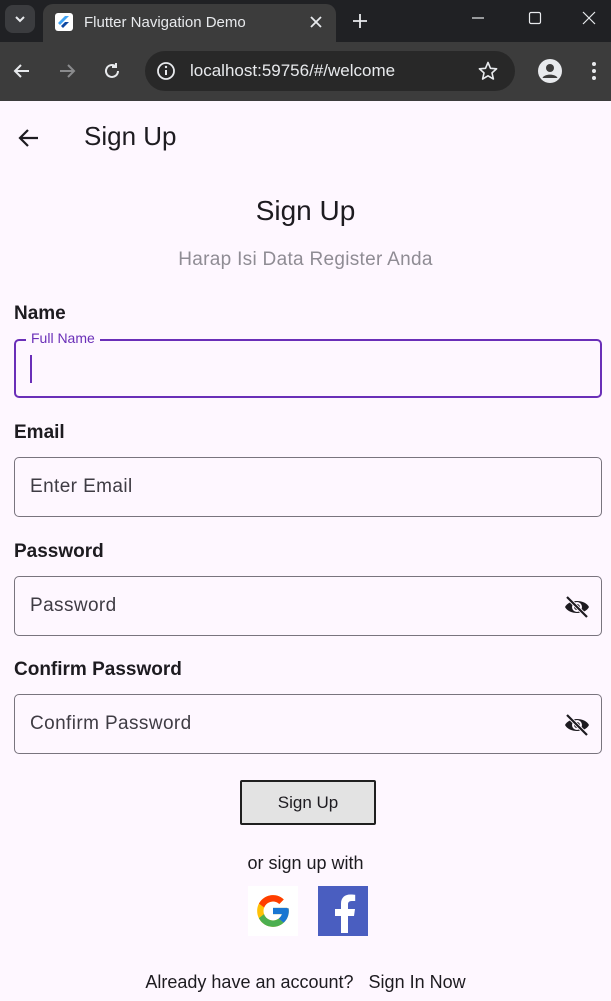 This screenshot has height=1001, width=611. Describe the element at coordinates (488, 71) in the screenshot. I see `bookmark-star-icon` at that location.